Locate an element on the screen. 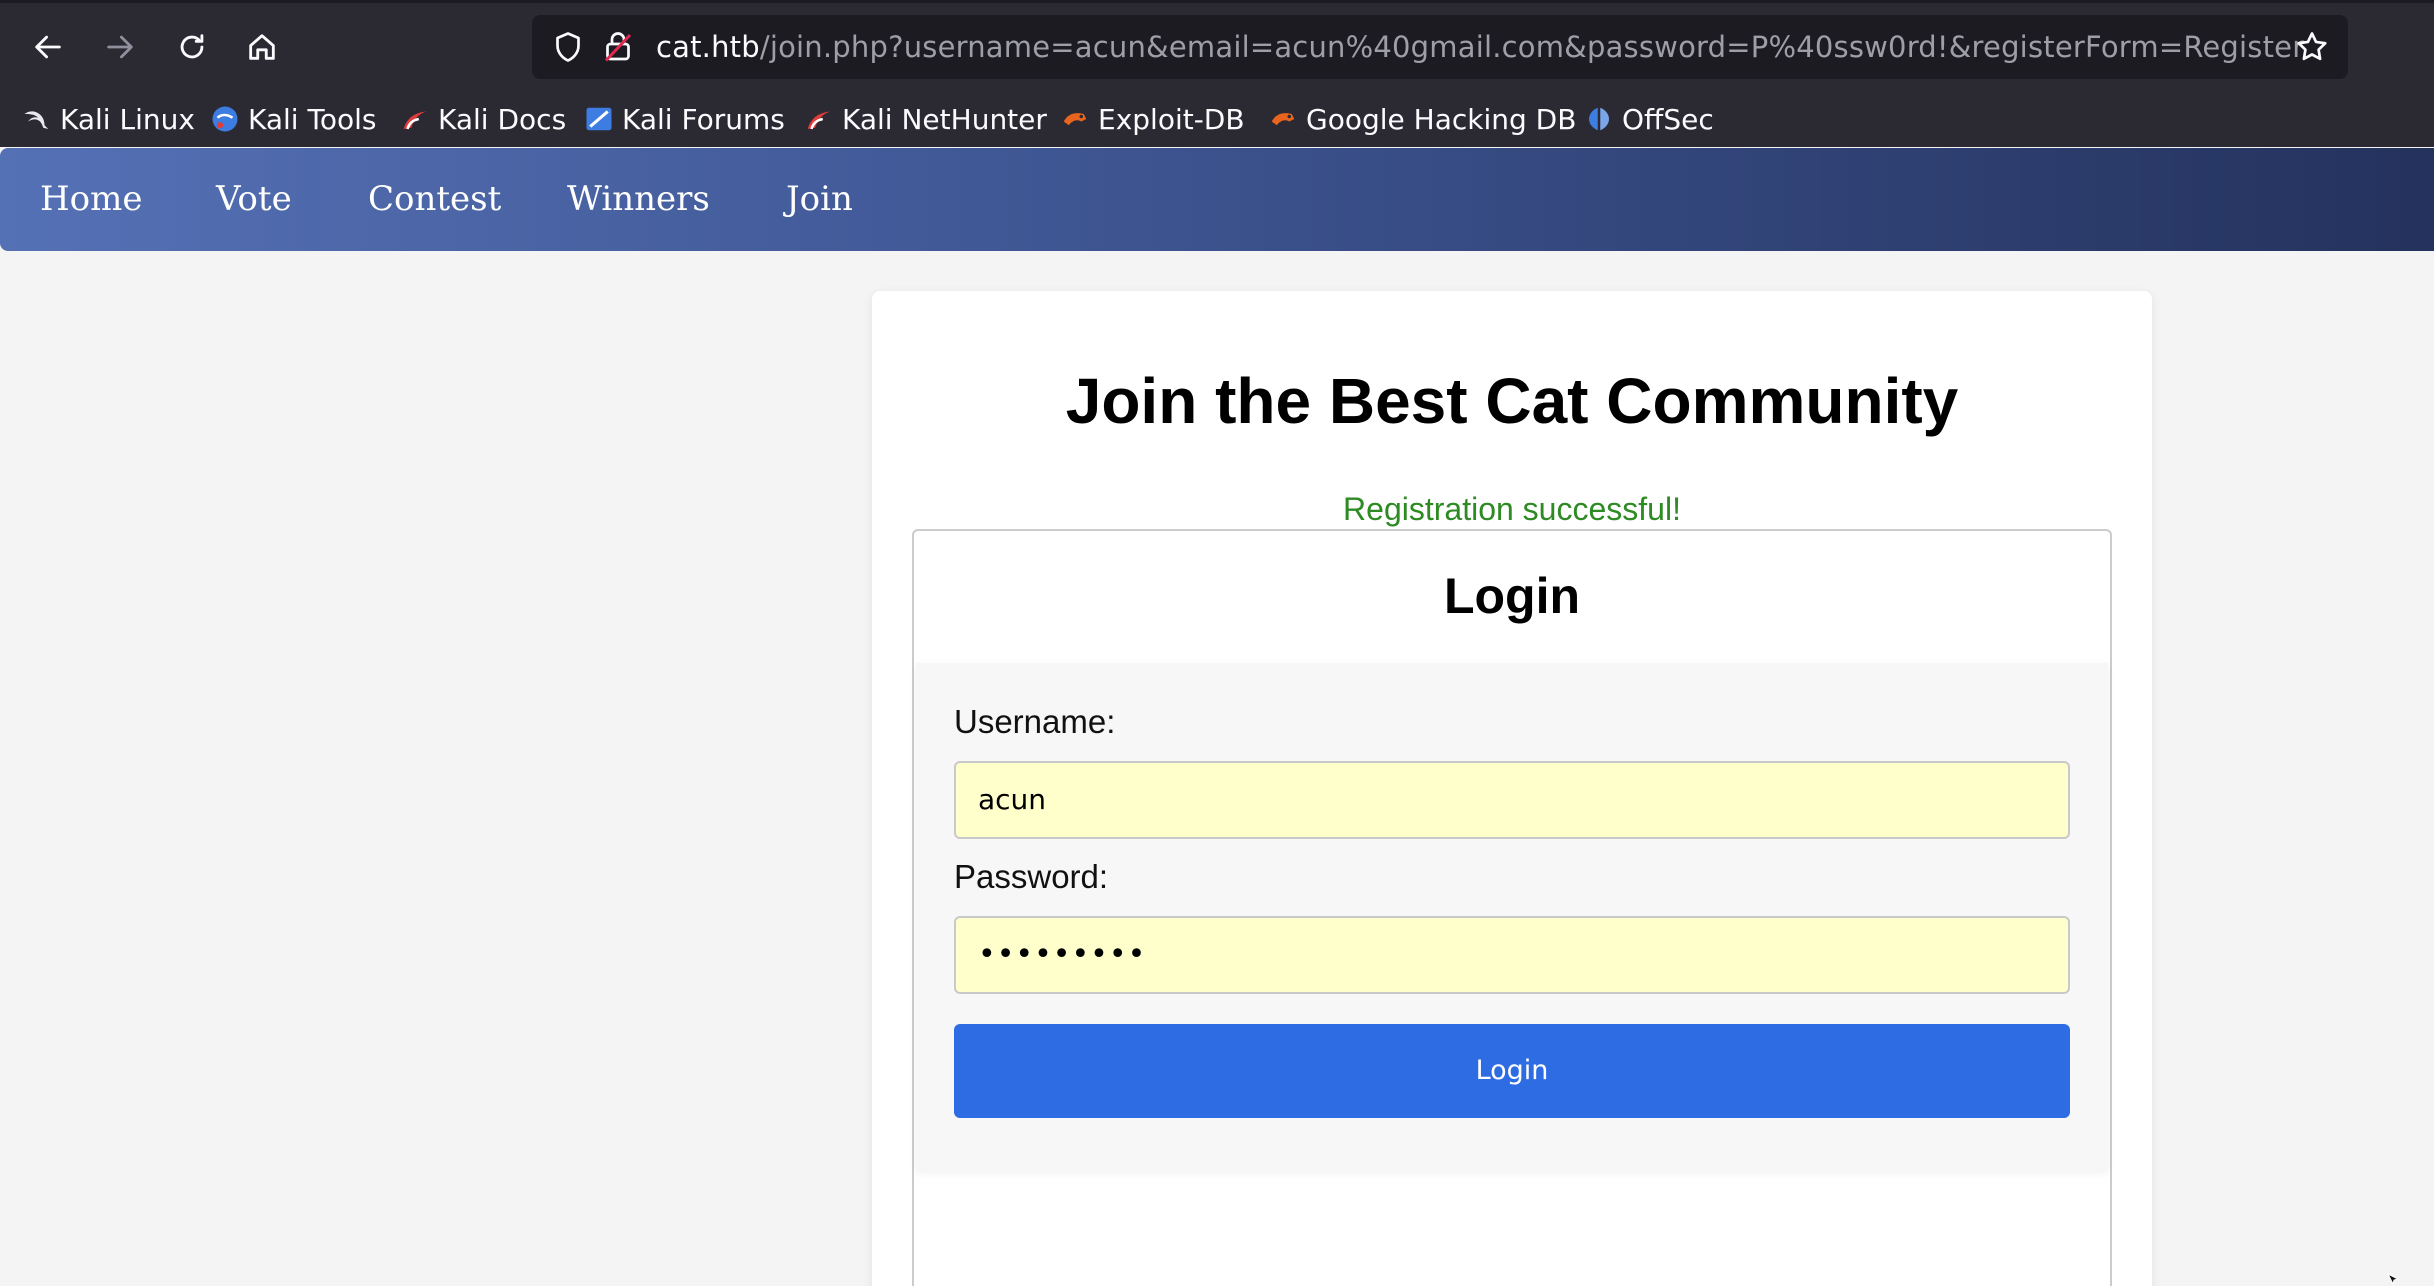 The image size is (2434, 1286). bookmark-label: OffSec is located at coordinates (1668, 119).